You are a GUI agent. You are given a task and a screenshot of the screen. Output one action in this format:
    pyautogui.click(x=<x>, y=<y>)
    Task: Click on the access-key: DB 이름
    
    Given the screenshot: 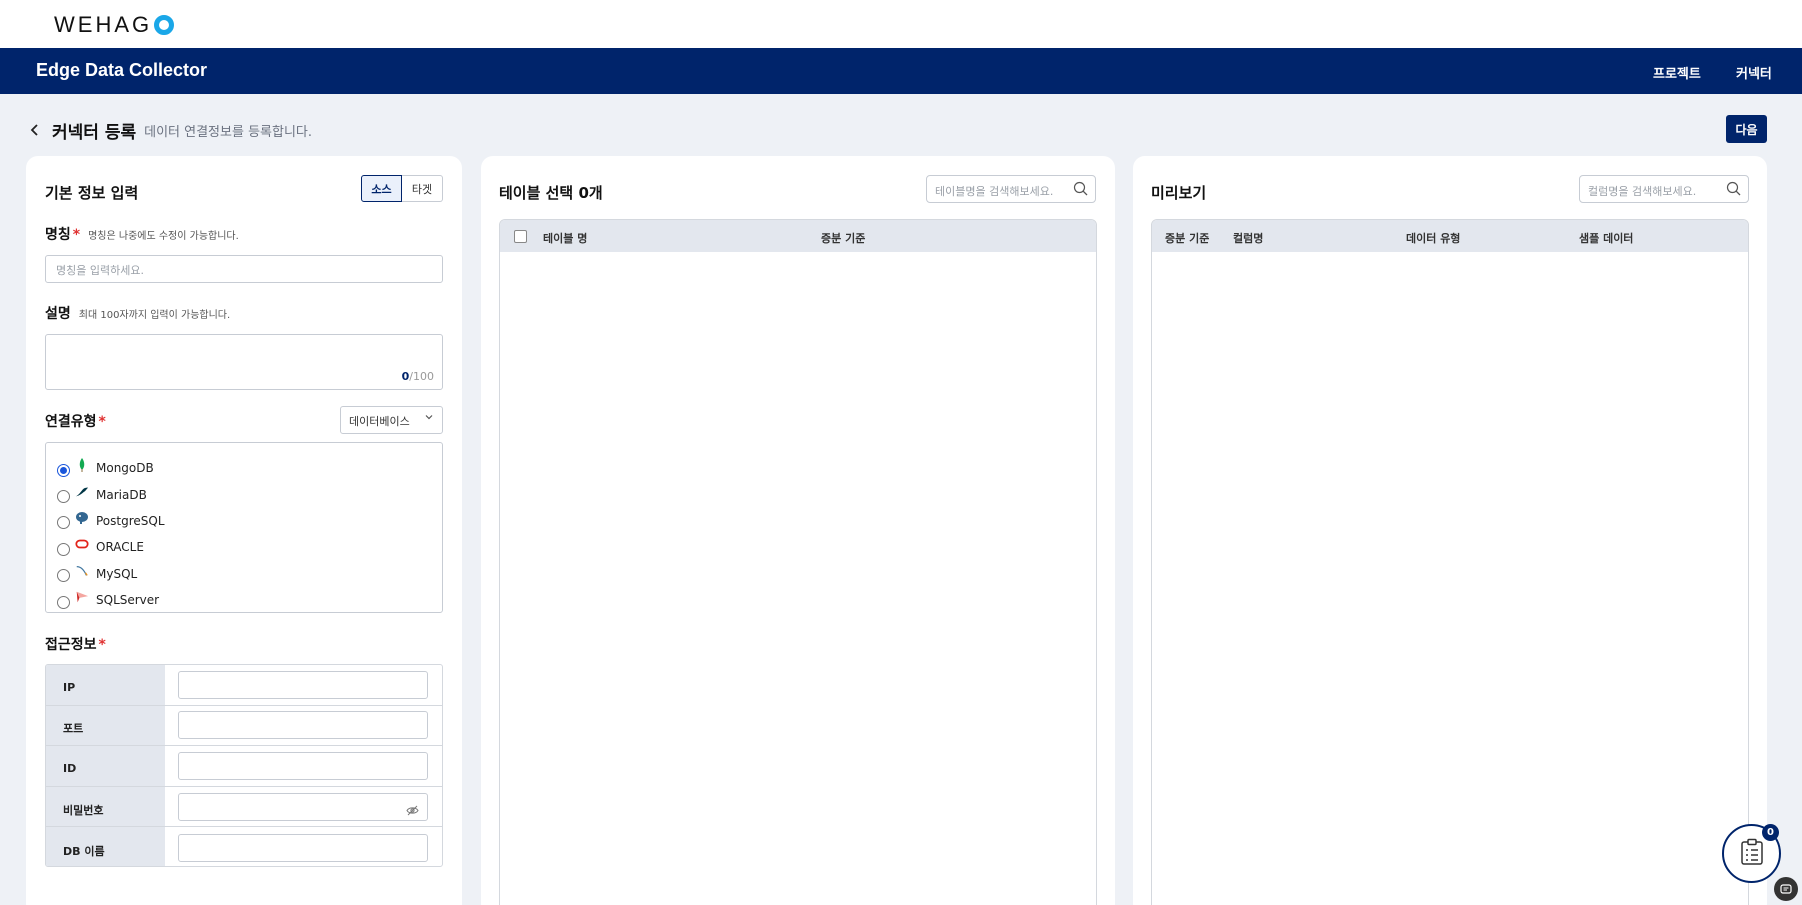 What is the action you would take?
    pyautogui.click(x=105, y=846)
    